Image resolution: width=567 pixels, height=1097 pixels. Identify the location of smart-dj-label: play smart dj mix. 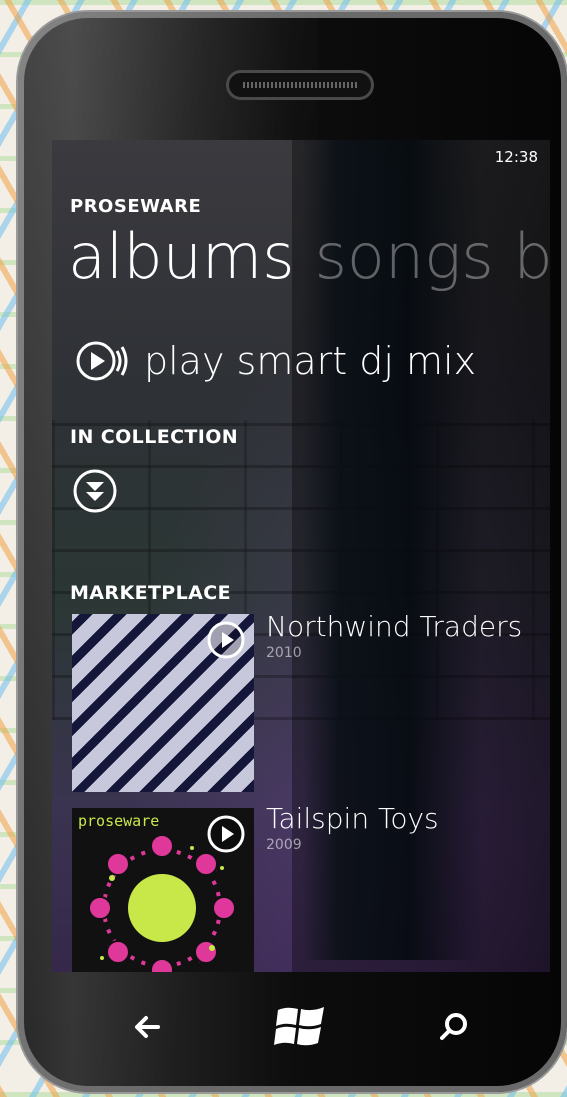
(310, 361).